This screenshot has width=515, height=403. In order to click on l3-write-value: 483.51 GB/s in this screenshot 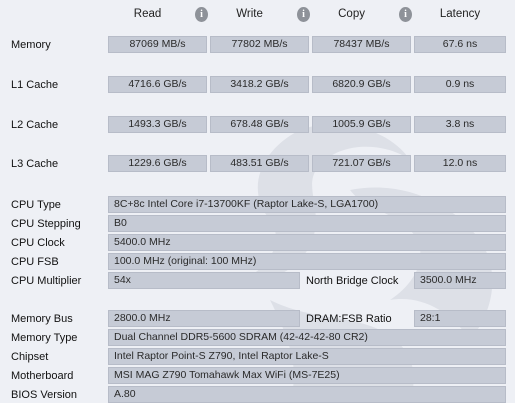, I will do `click(259, 163)`.